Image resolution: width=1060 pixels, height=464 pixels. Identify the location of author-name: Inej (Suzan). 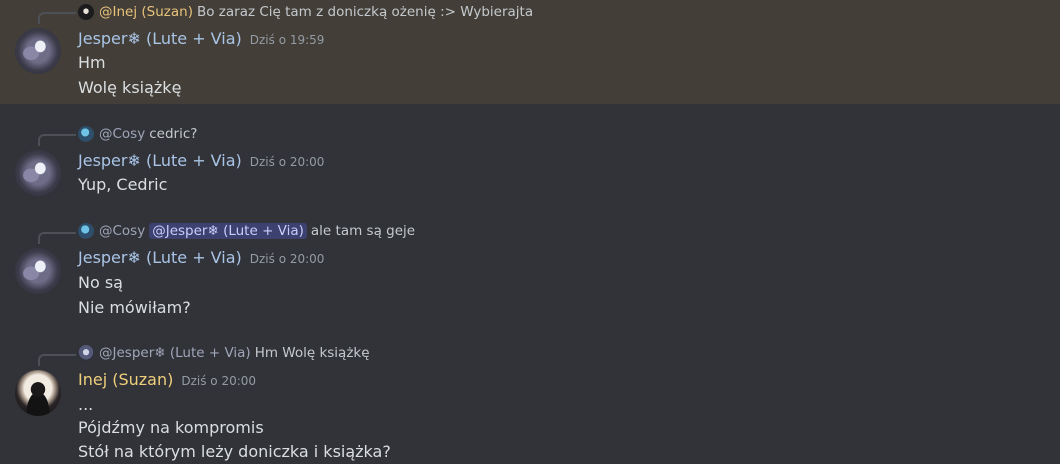
(125, 379).